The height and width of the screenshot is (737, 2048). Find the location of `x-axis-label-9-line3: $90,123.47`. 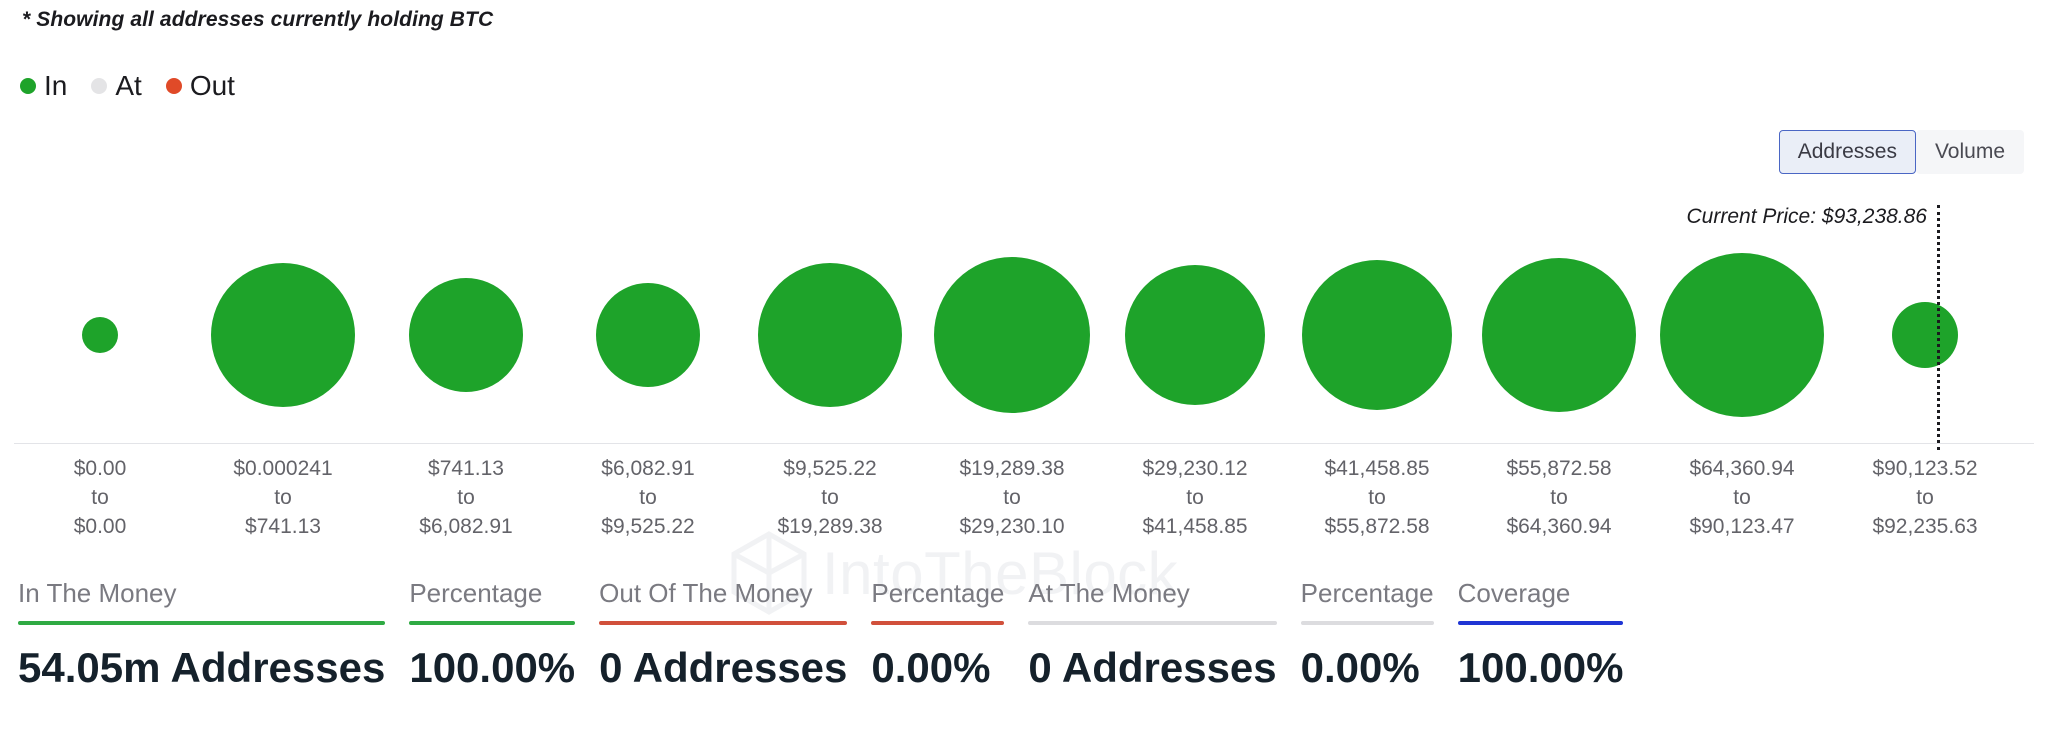

x-axis-label-9-line3: $90,123.47 is located at coordinates (1742, 526).